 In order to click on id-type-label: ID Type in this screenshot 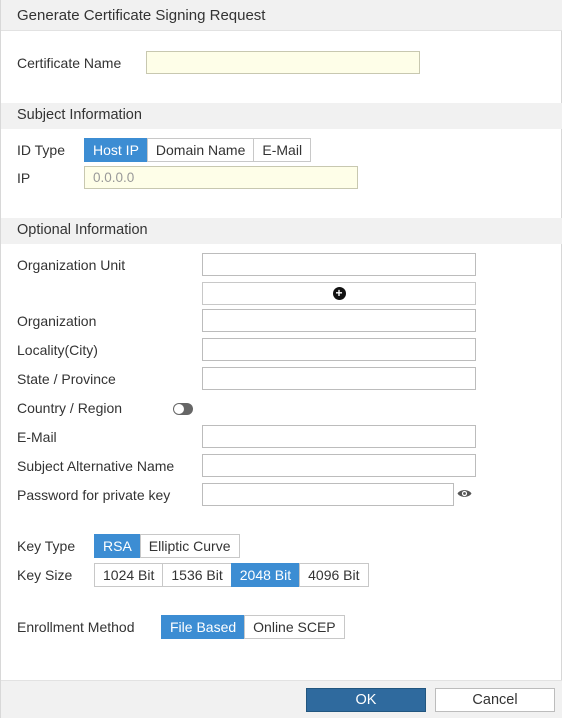, I will do `click(41, 150)`.